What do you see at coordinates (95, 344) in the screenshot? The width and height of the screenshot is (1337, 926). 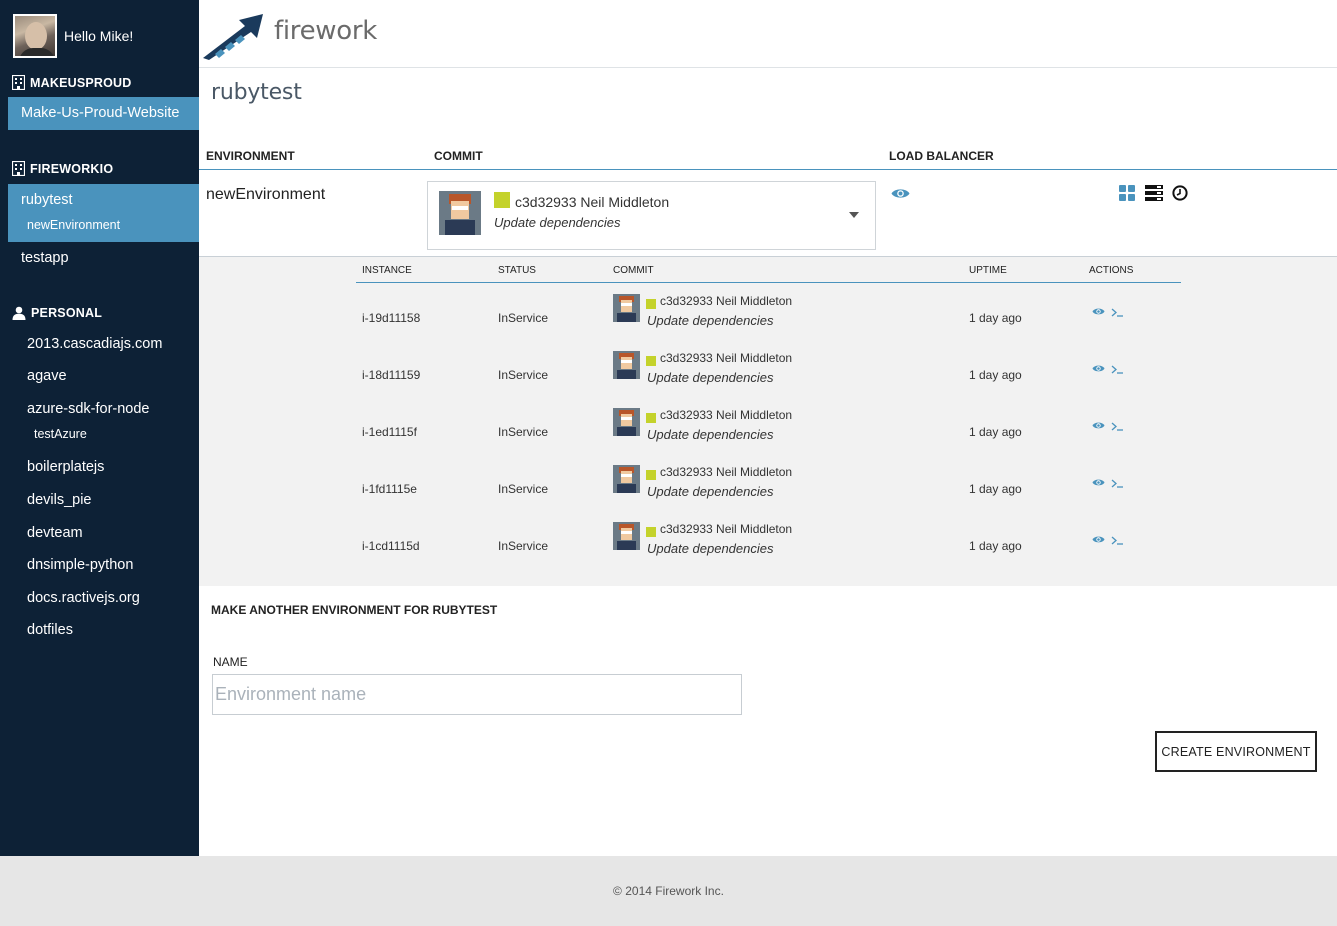 I see `sidebar-item-label: 2013.cascadiajs.com` at bounding box center [95, 344].